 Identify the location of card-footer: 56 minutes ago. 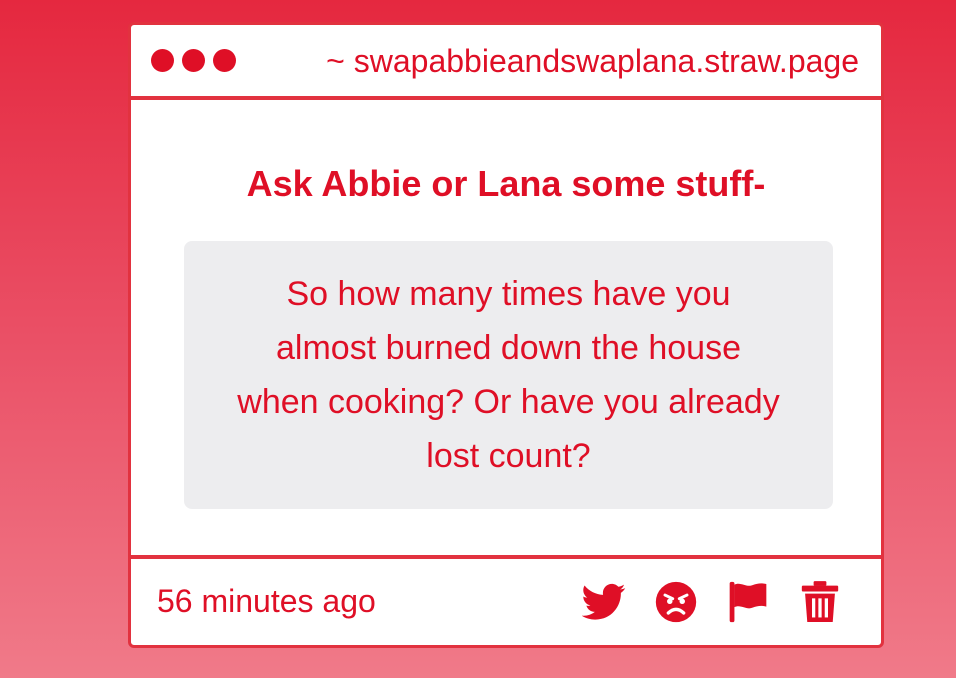
(506, 600).